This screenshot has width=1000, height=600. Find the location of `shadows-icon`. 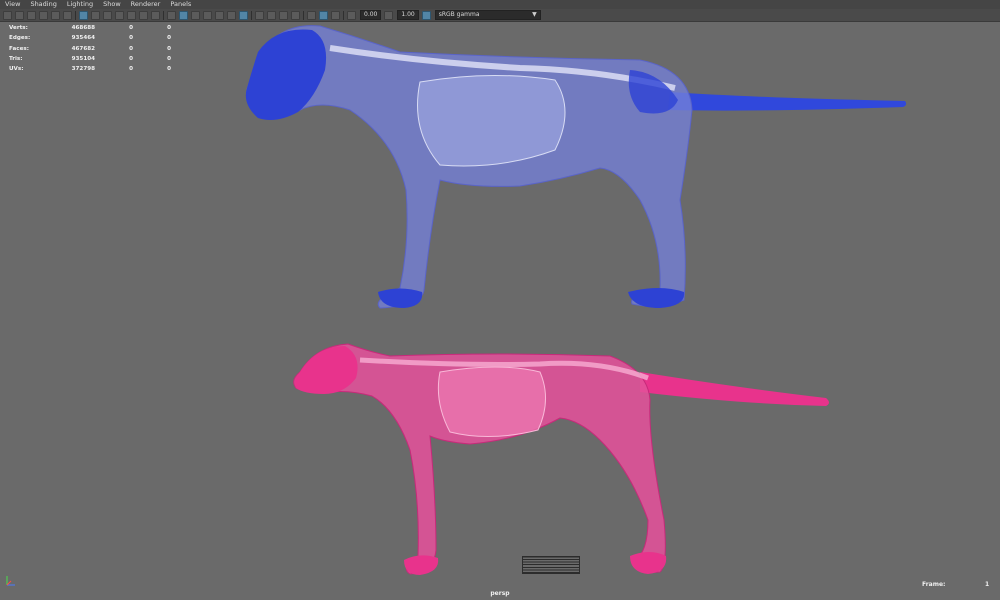

shadows-icon is located at coordinates (231, 15).